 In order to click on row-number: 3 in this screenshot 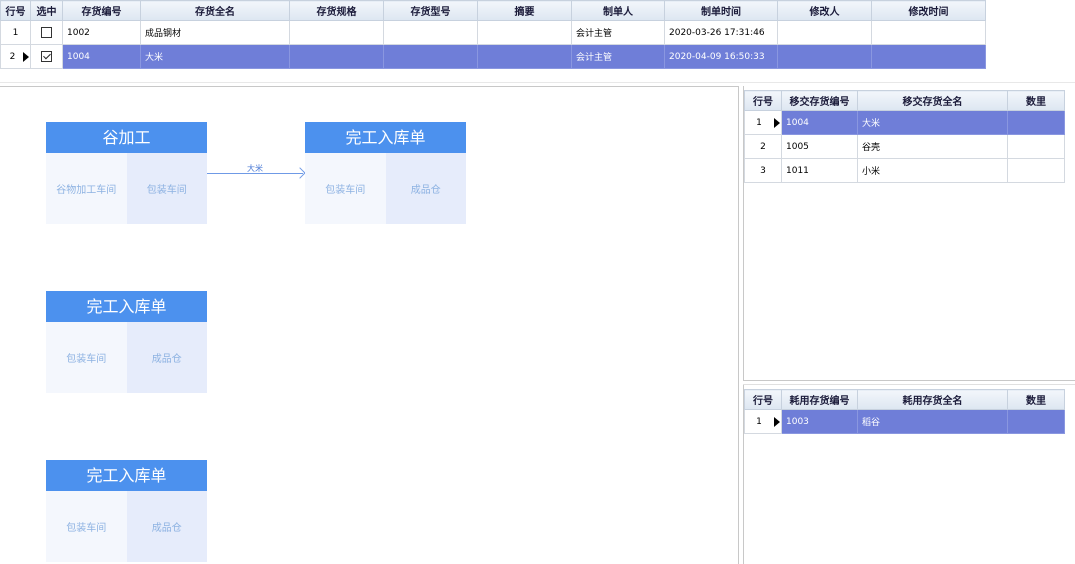, I will do `click(763, 170)`.